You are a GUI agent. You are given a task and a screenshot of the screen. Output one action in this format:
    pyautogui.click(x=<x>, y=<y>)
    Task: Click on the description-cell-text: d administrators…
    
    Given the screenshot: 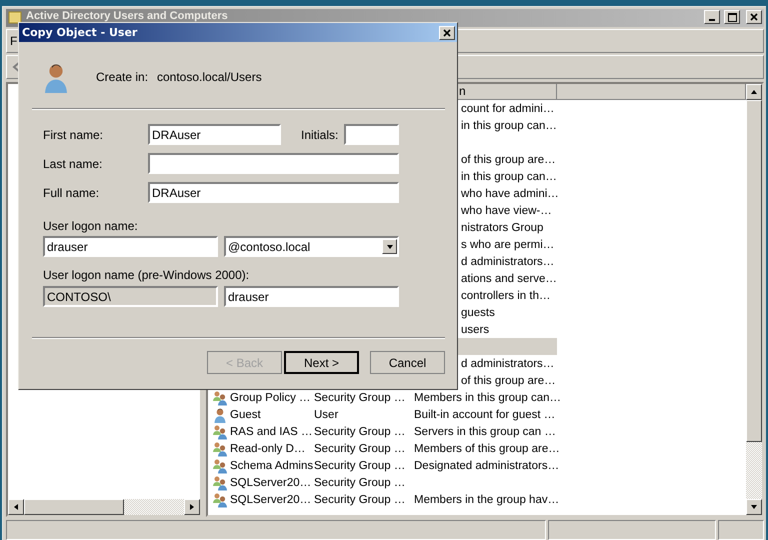 What is the action you would take?
    pyautogui.click(x=507, y=262)
    